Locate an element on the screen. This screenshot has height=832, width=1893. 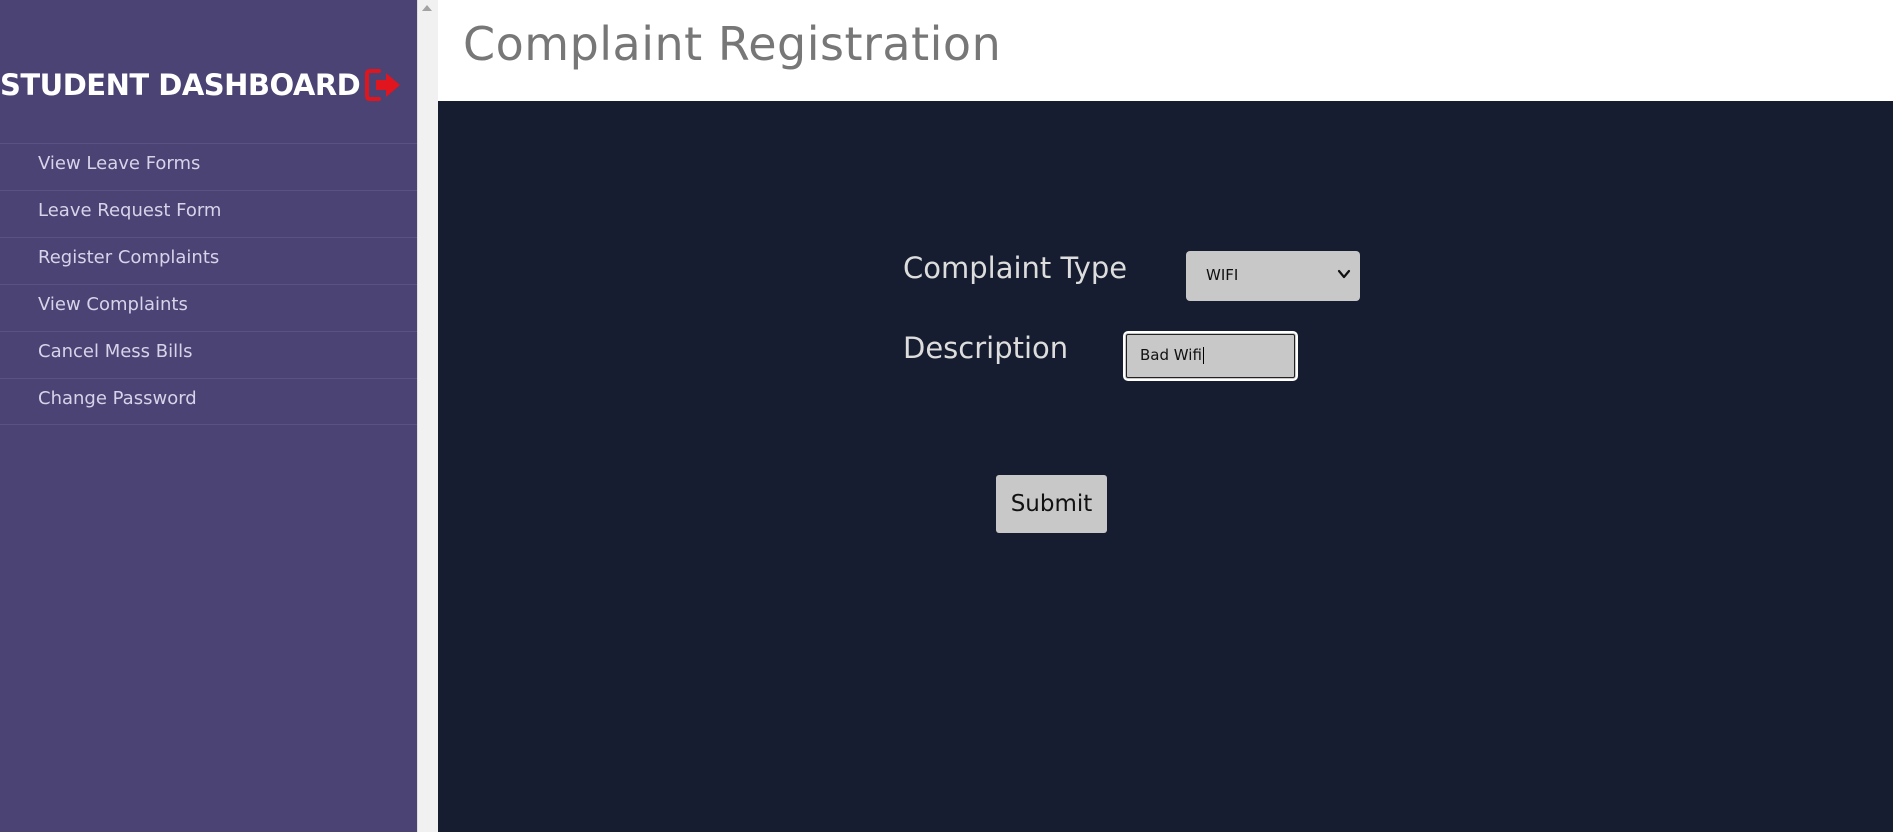
page-header: Complaint Registration is located at coordinates (1165, 50).